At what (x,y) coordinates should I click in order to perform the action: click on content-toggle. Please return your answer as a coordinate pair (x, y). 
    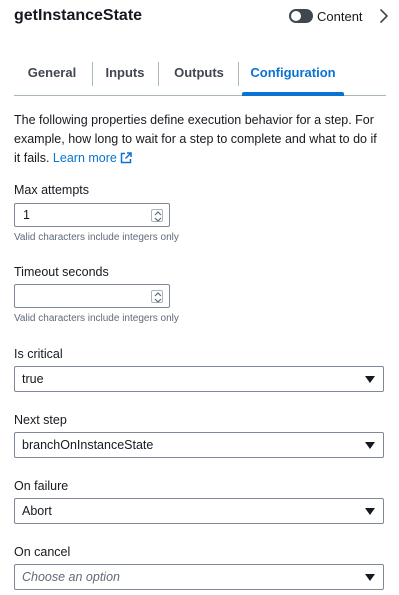
    Looking at the image, I should click on (301, 16).